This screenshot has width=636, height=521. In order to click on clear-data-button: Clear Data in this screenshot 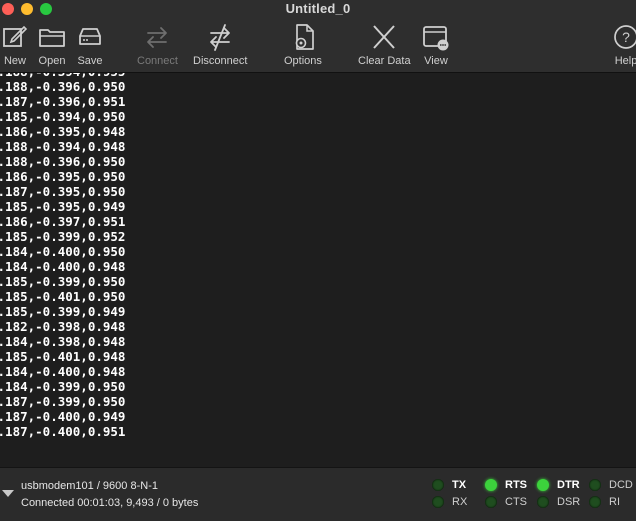, I will do `click(384, 44)`.